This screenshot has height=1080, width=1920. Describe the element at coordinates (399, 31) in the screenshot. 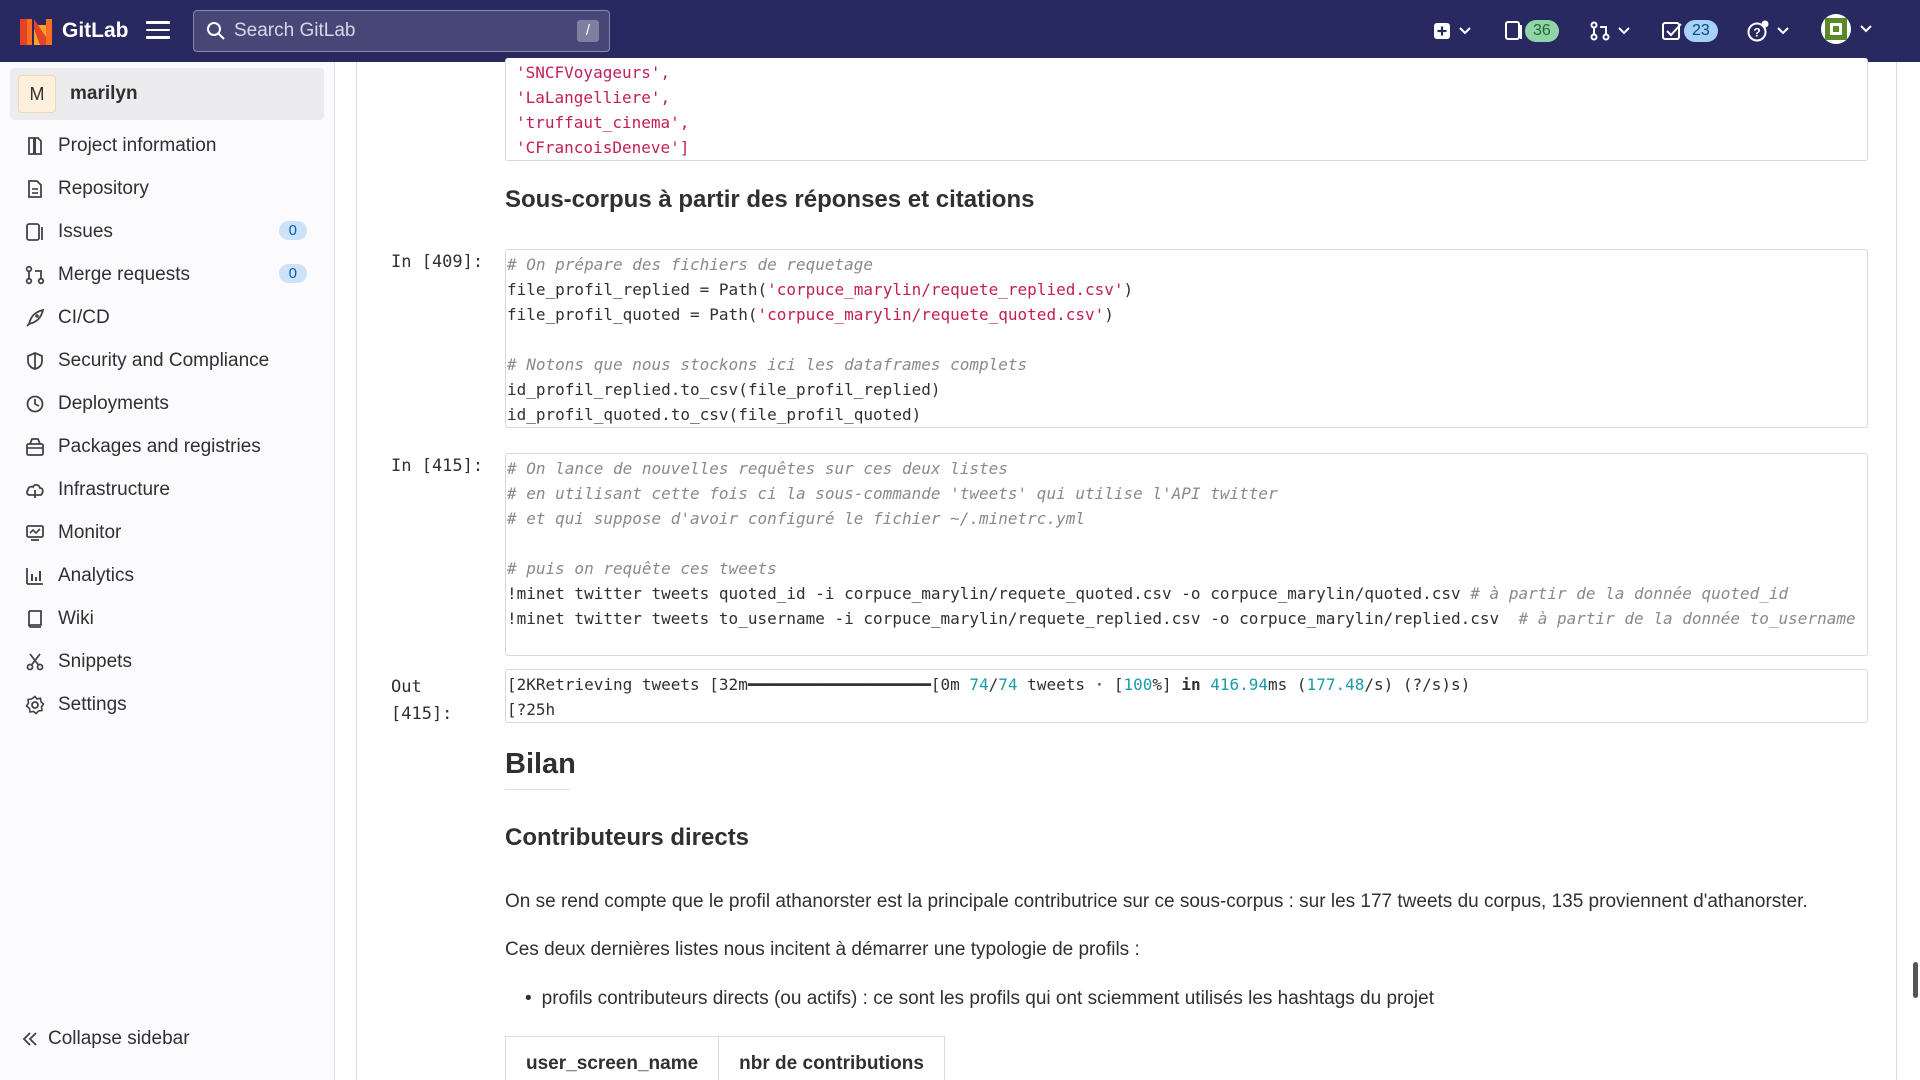

I see `search-input` at that location.